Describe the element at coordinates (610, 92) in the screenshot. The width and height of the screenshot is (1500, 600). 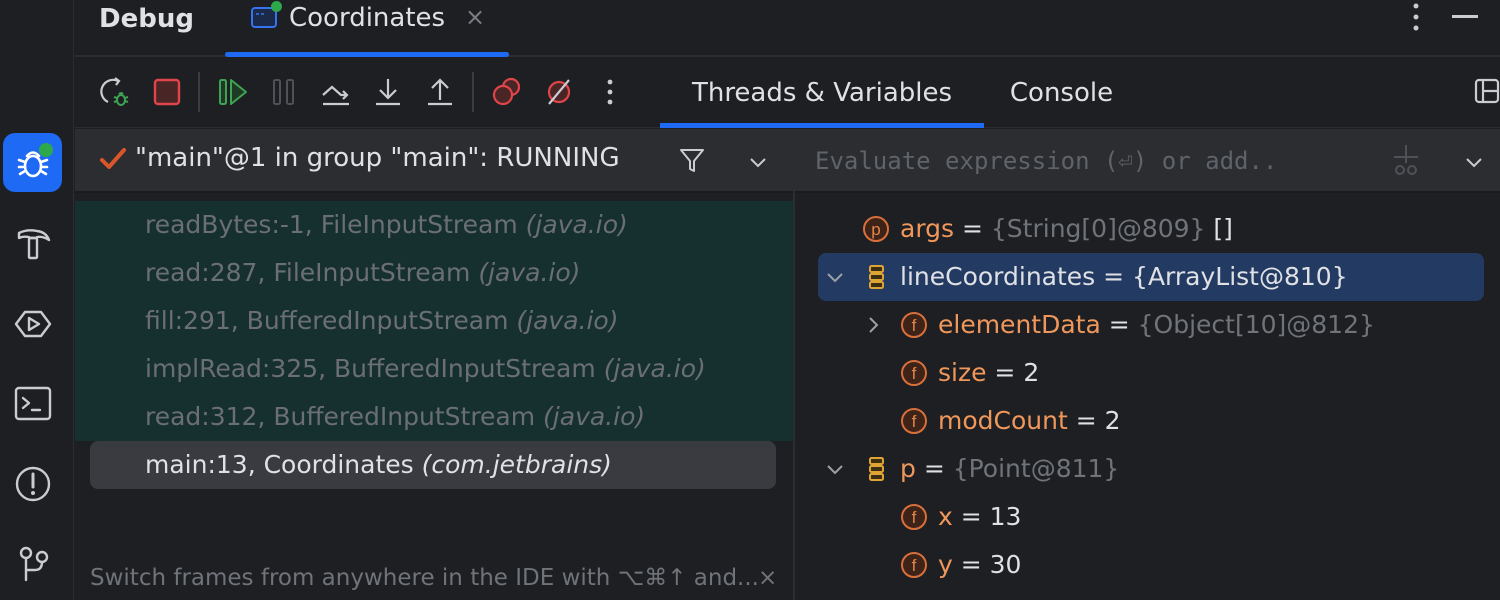
I see `more-actions-button` at that location.